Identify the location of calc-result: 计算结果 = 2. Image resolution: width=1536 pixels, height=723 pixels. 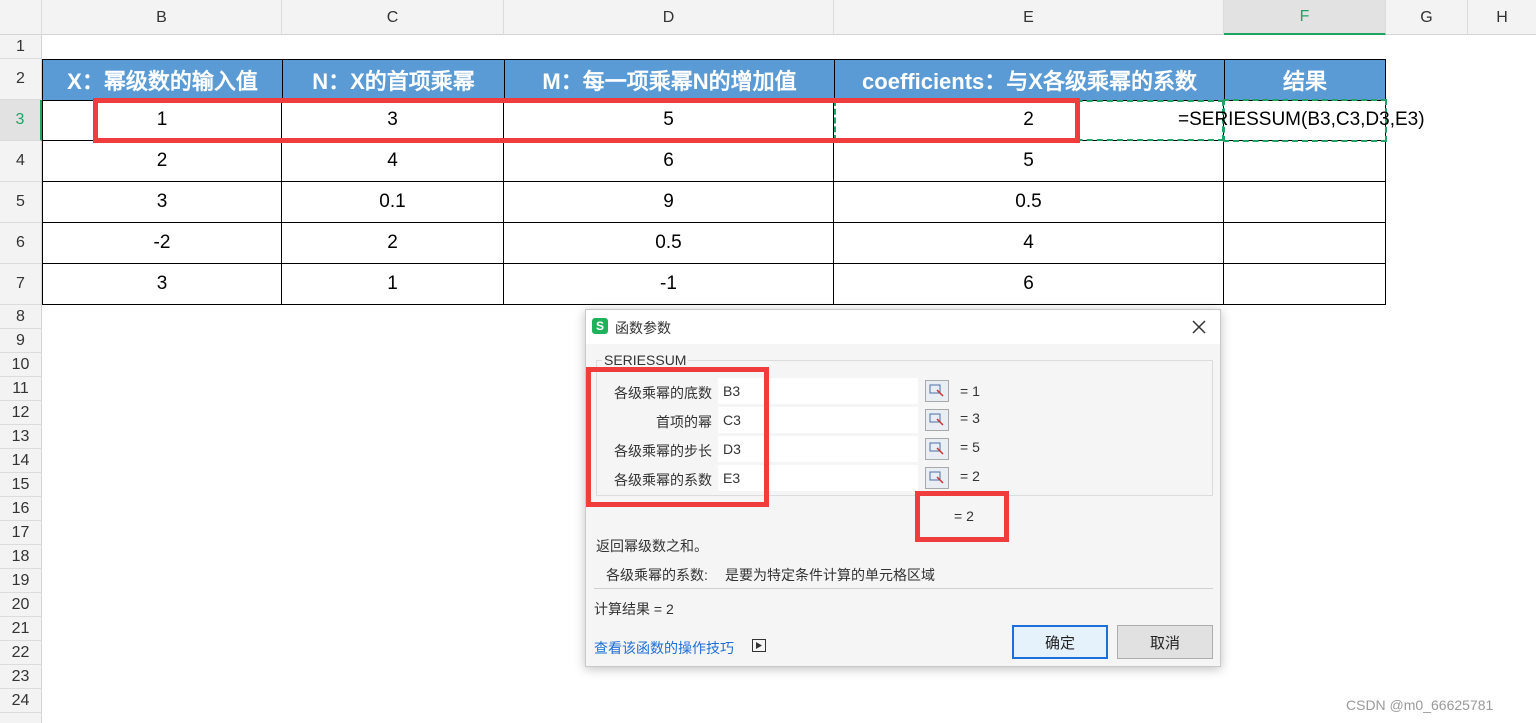
(634, 609).